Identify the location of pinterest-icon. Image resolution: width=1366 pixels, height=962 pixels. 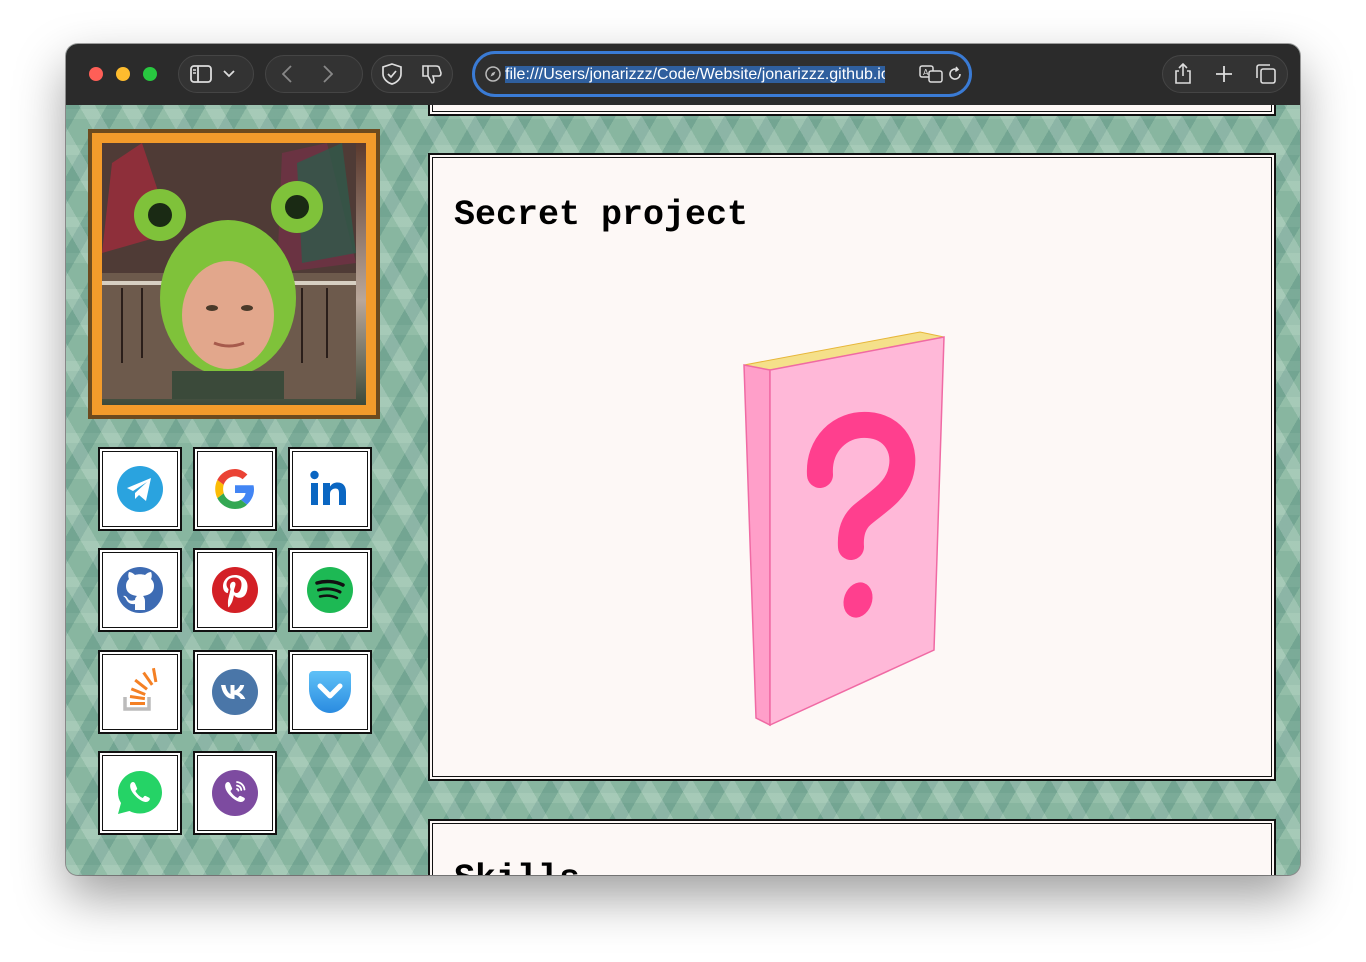
(235, 590).